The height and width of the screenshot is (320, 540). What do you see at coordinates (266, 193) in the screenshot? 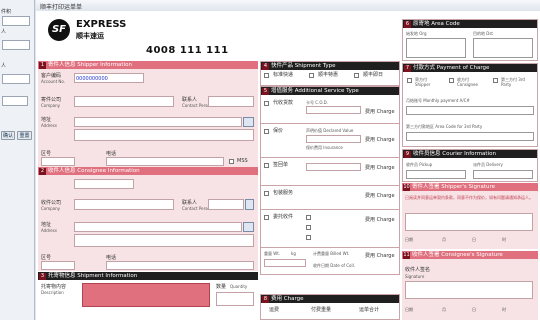
I see `packaging-checkbox` at bounding box center [266, 193].